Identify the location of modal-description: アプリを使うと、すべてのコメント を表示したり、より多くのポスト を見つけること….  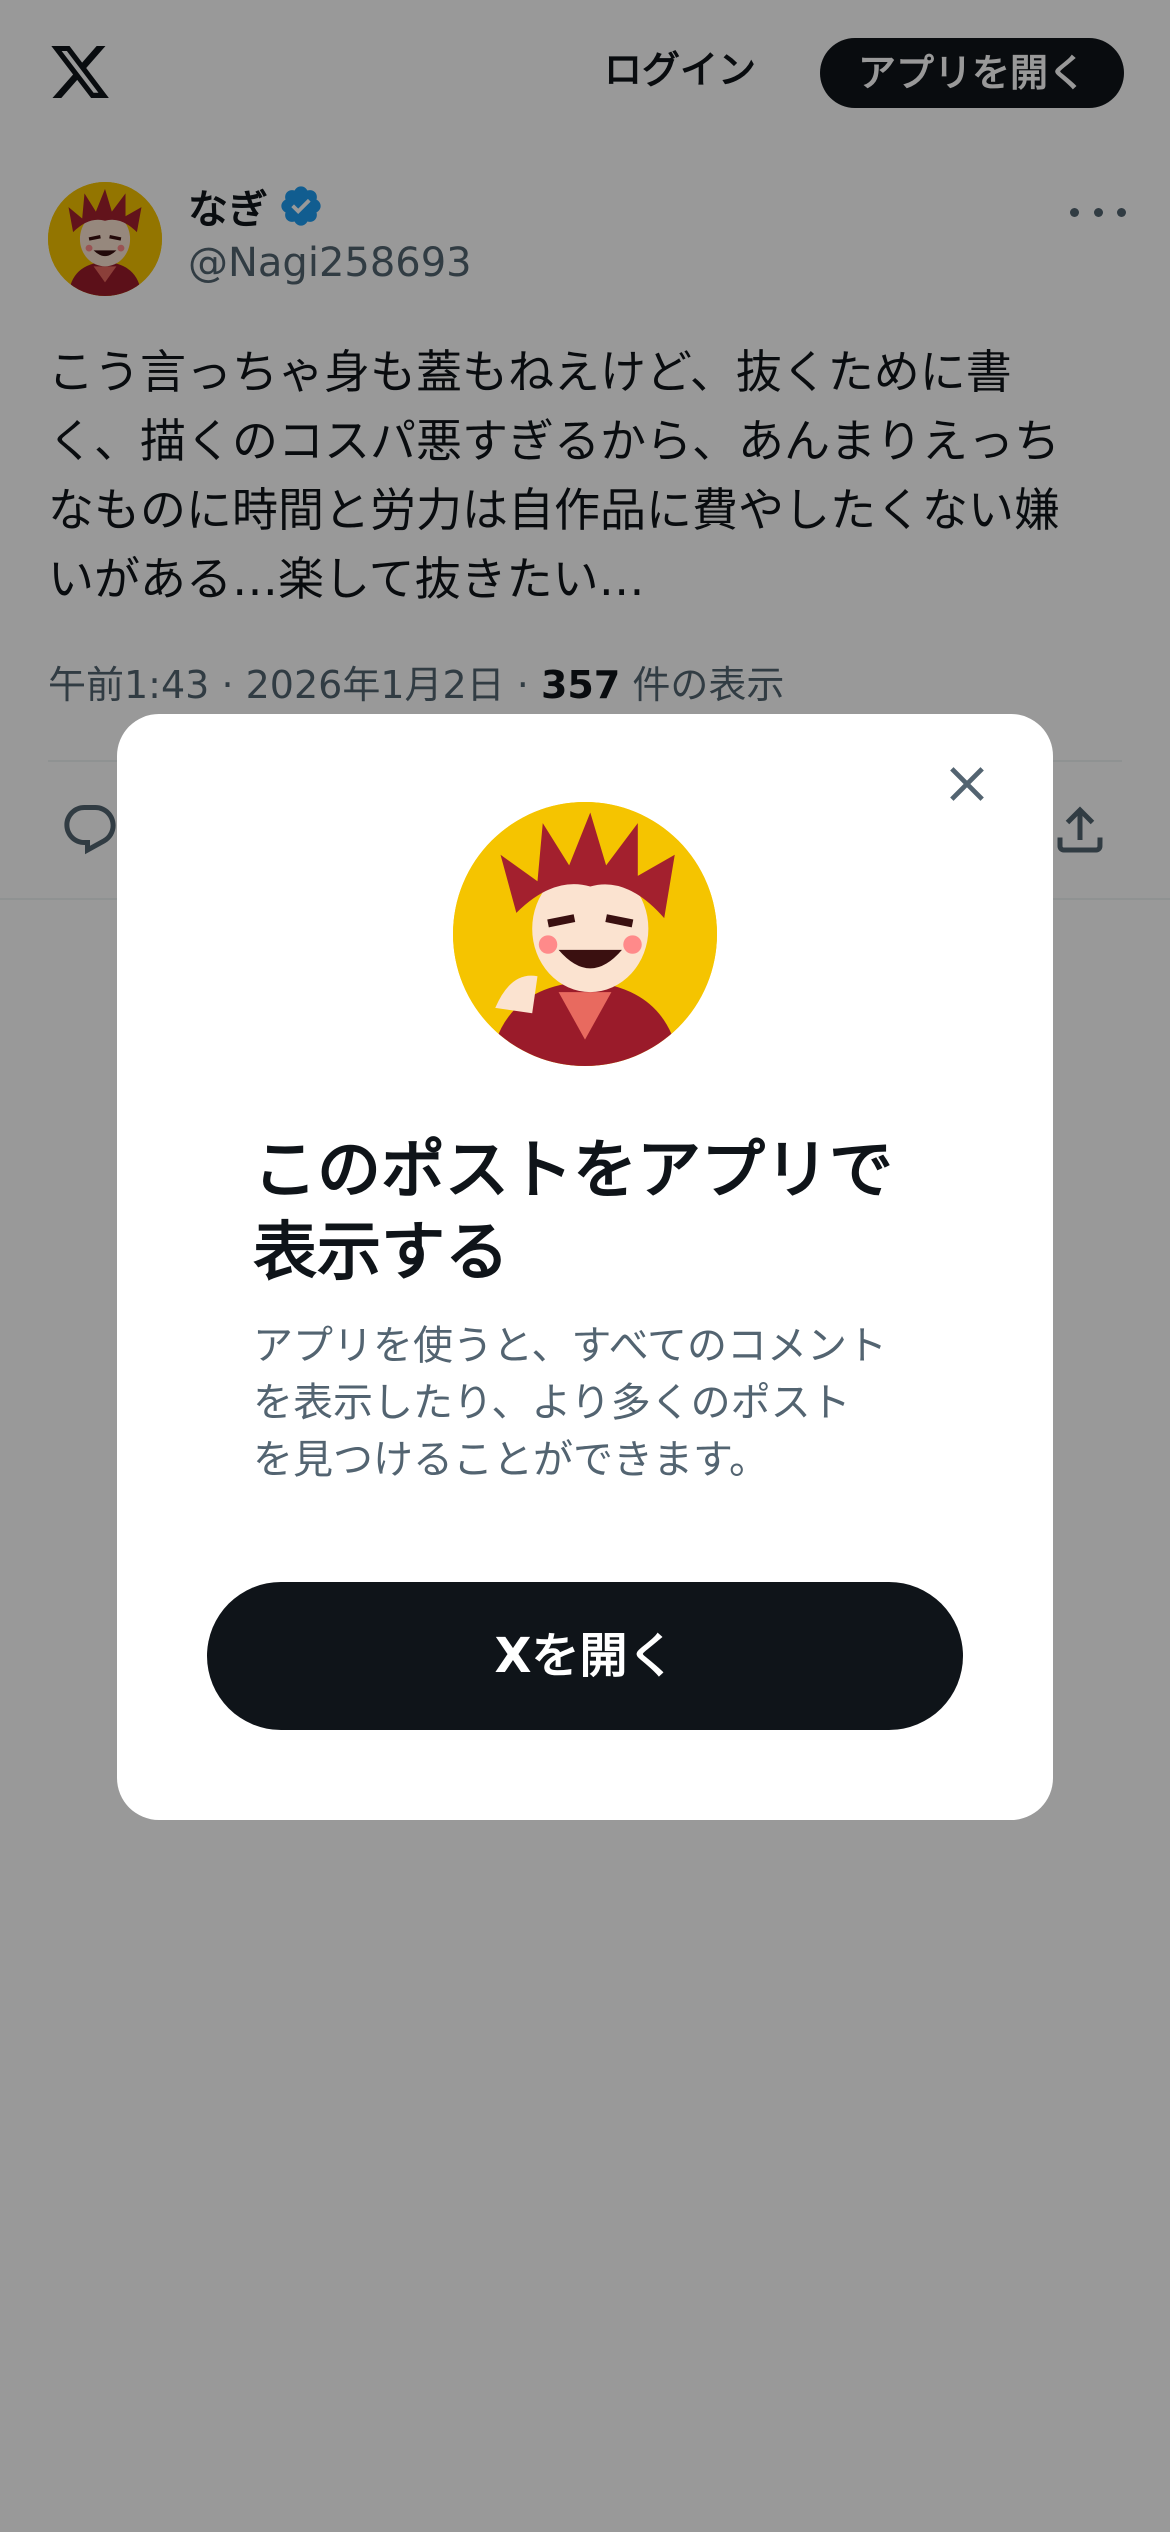
(570, 1403).